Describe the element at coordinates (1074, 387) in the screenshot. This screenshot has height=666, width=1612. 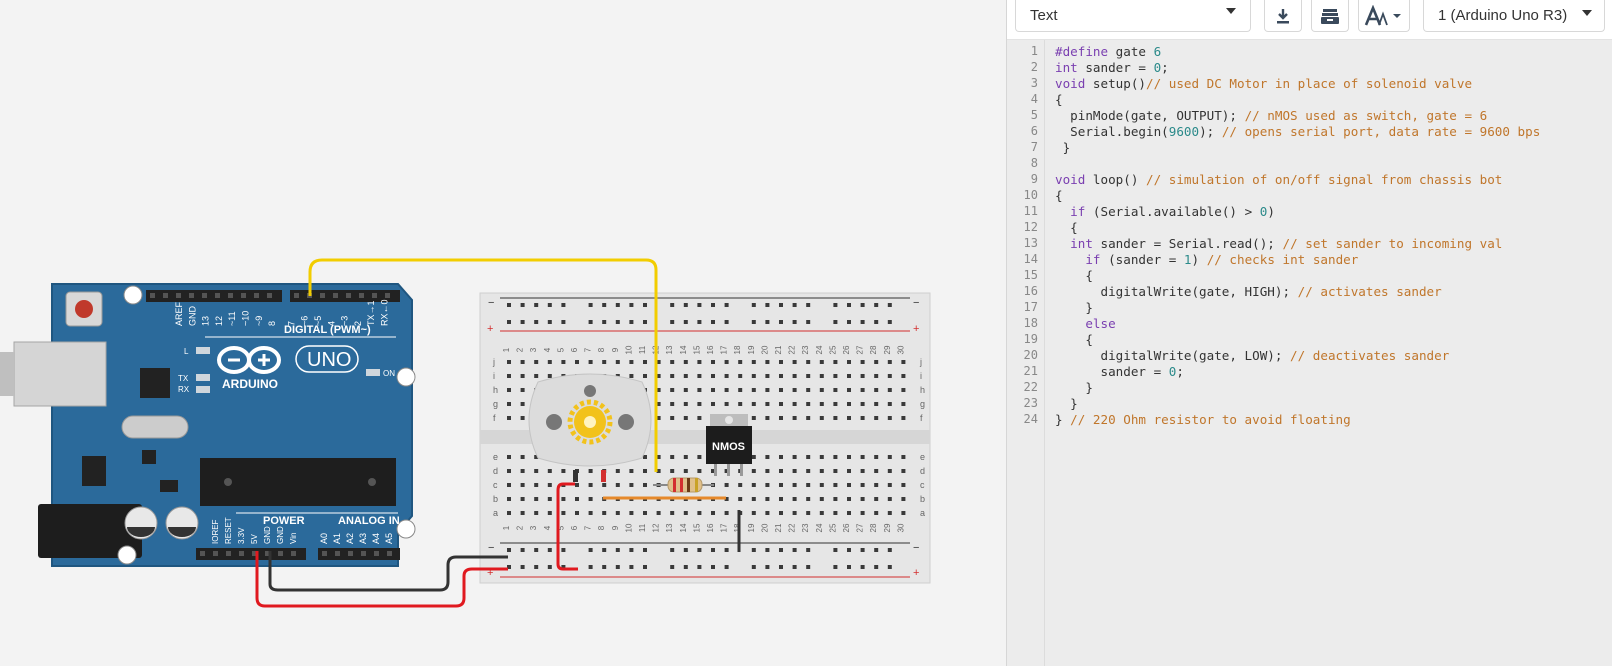
I see `code-line: }` at that location.